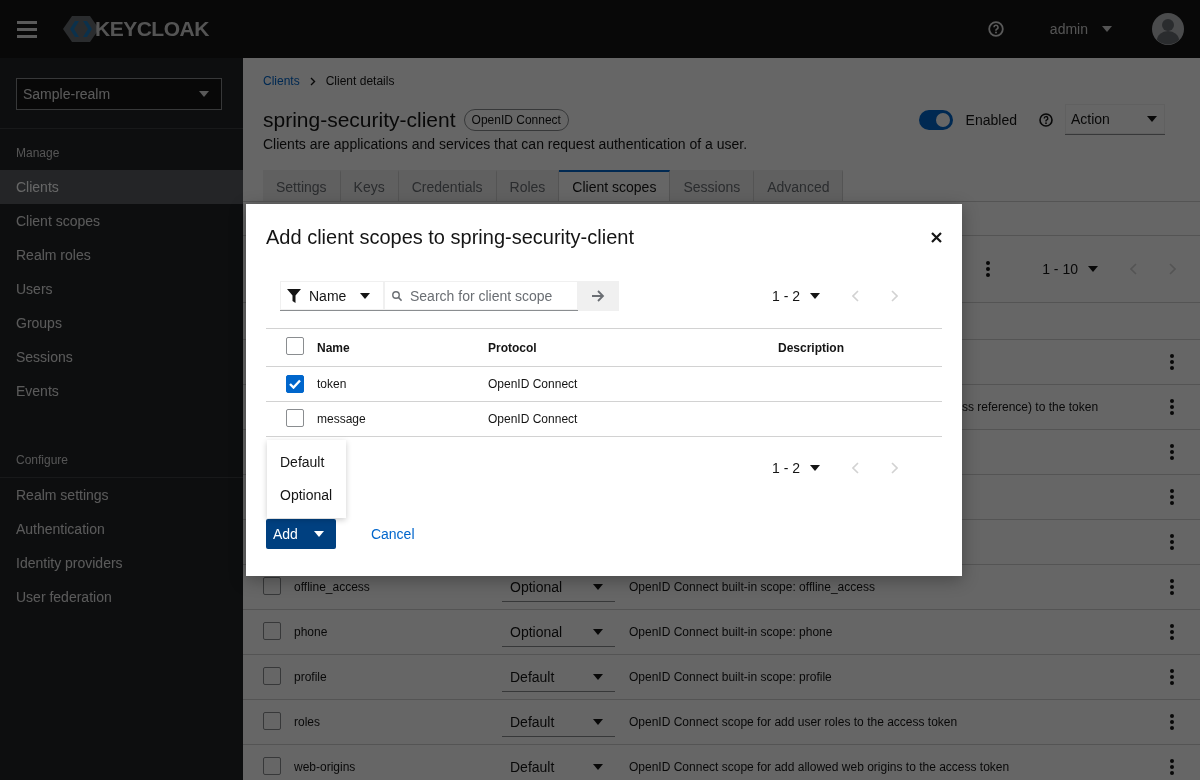 Image resolution: width=1200 pixels, height=780 pixels. Describe the element at coordinates (731, 632) in the screenshot. I see `scope-description: OpenID Connect built-in scope: phone` at that location.